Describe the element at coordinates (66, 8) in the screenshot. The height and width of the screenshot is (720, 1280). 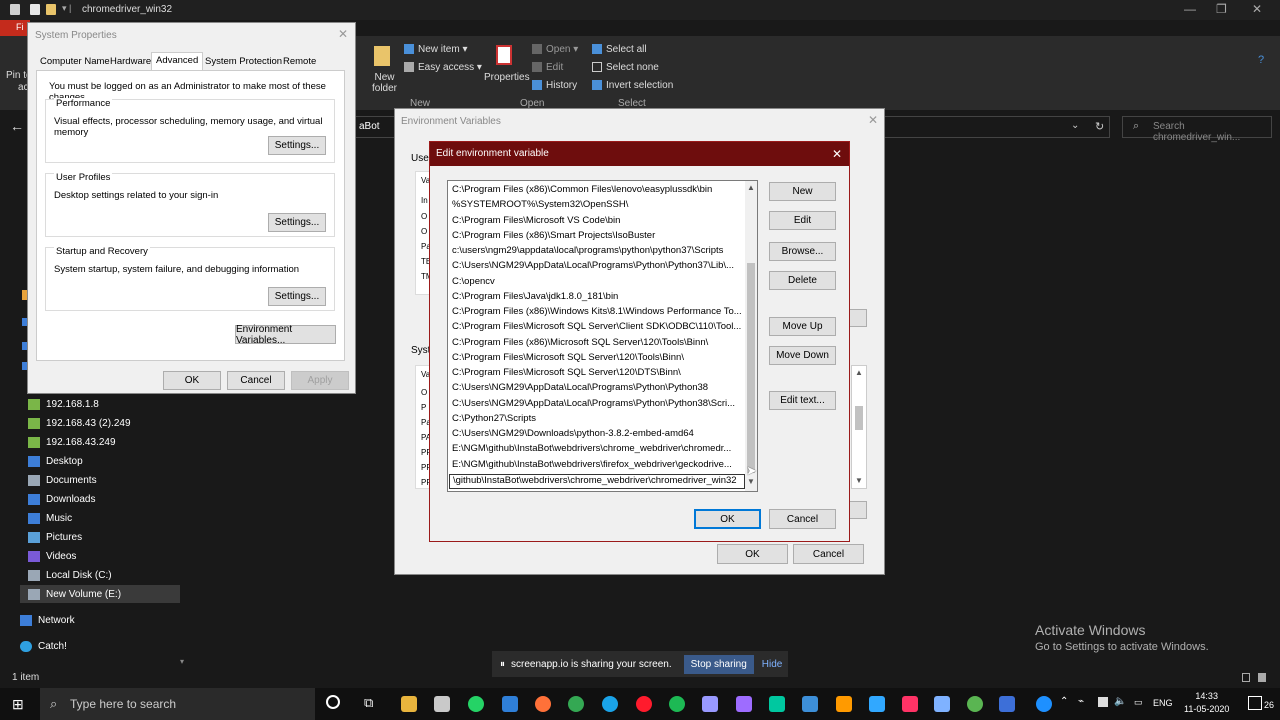
I see `quick-access-chevron-icon: ▾ |` at that location.